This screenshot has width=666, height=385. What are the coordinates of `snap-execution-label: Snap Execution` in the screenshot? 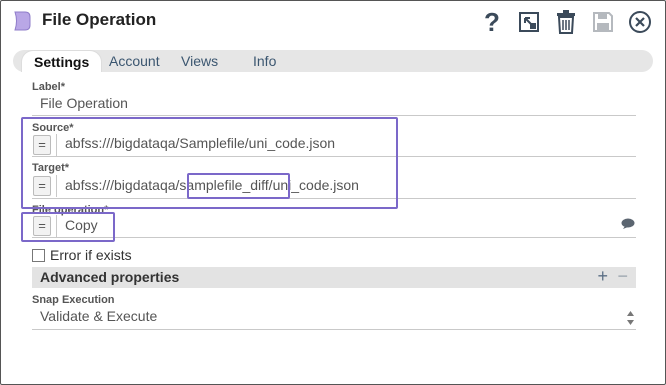 It's located at (73, 300).